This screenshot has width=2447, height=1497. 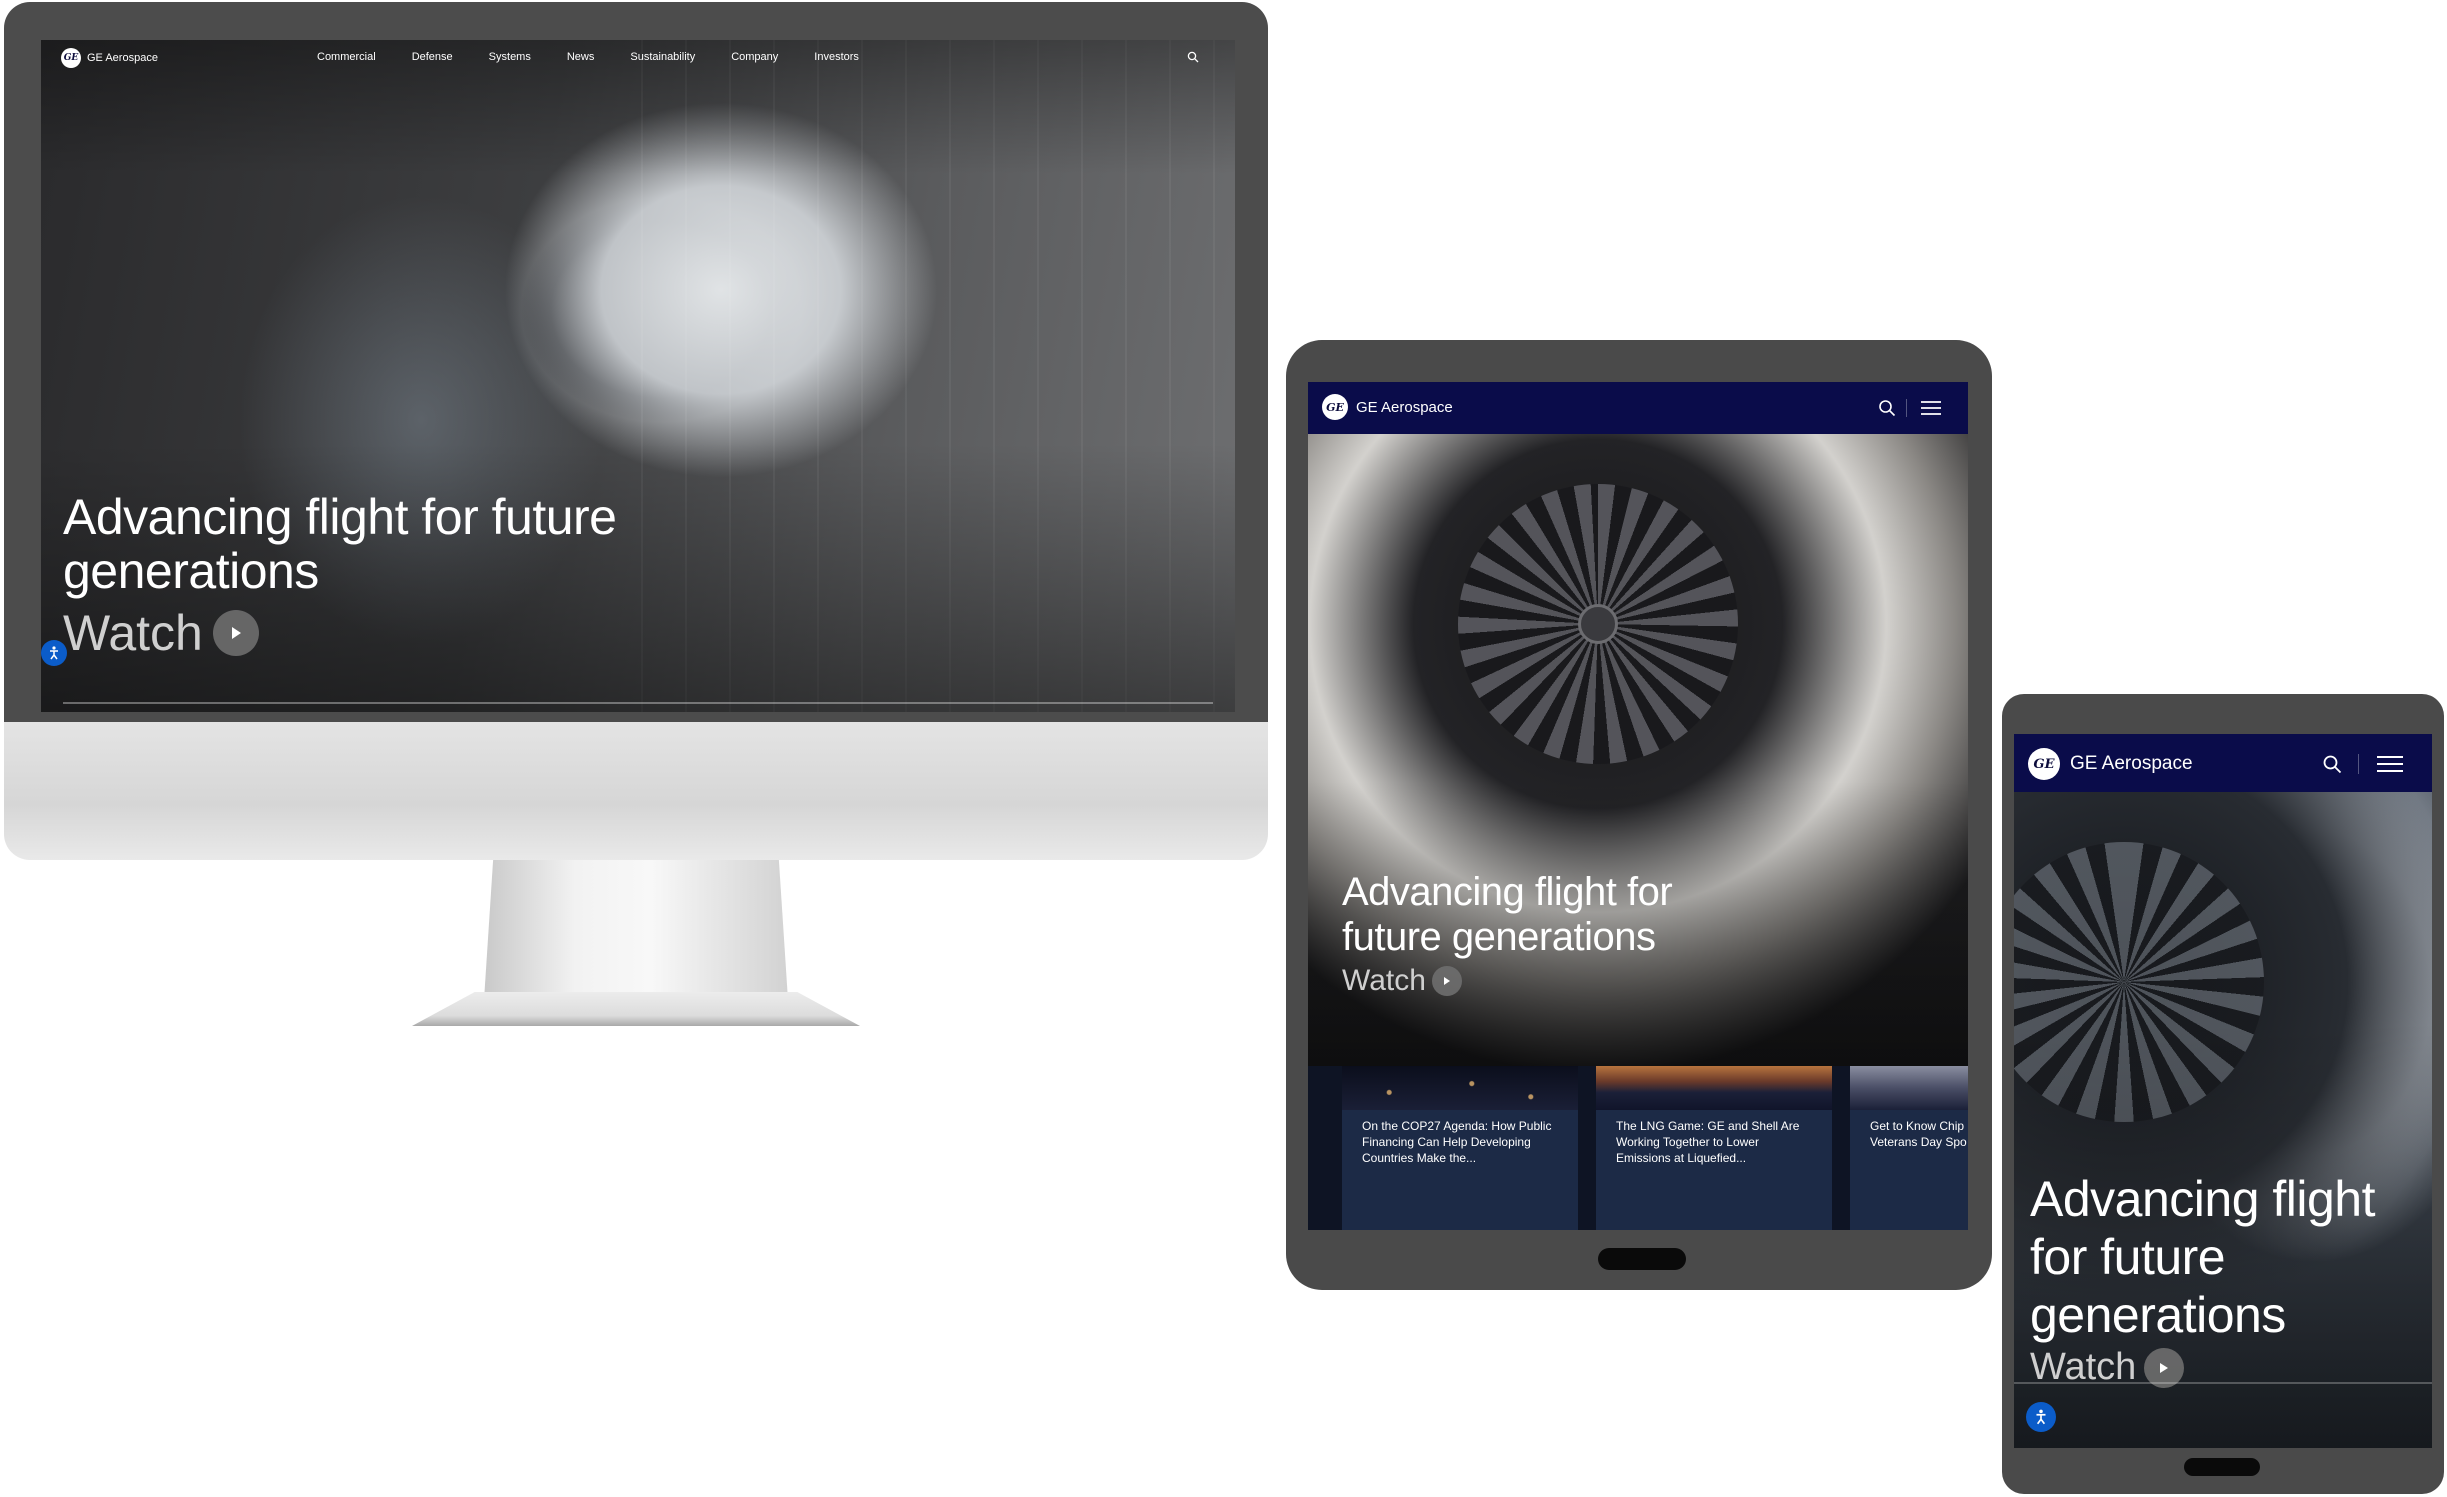 What do you see at coordinates (836, 57) in the screenshot?
I see `nav-link-investors: Investors` at bounding box center [836, 57].